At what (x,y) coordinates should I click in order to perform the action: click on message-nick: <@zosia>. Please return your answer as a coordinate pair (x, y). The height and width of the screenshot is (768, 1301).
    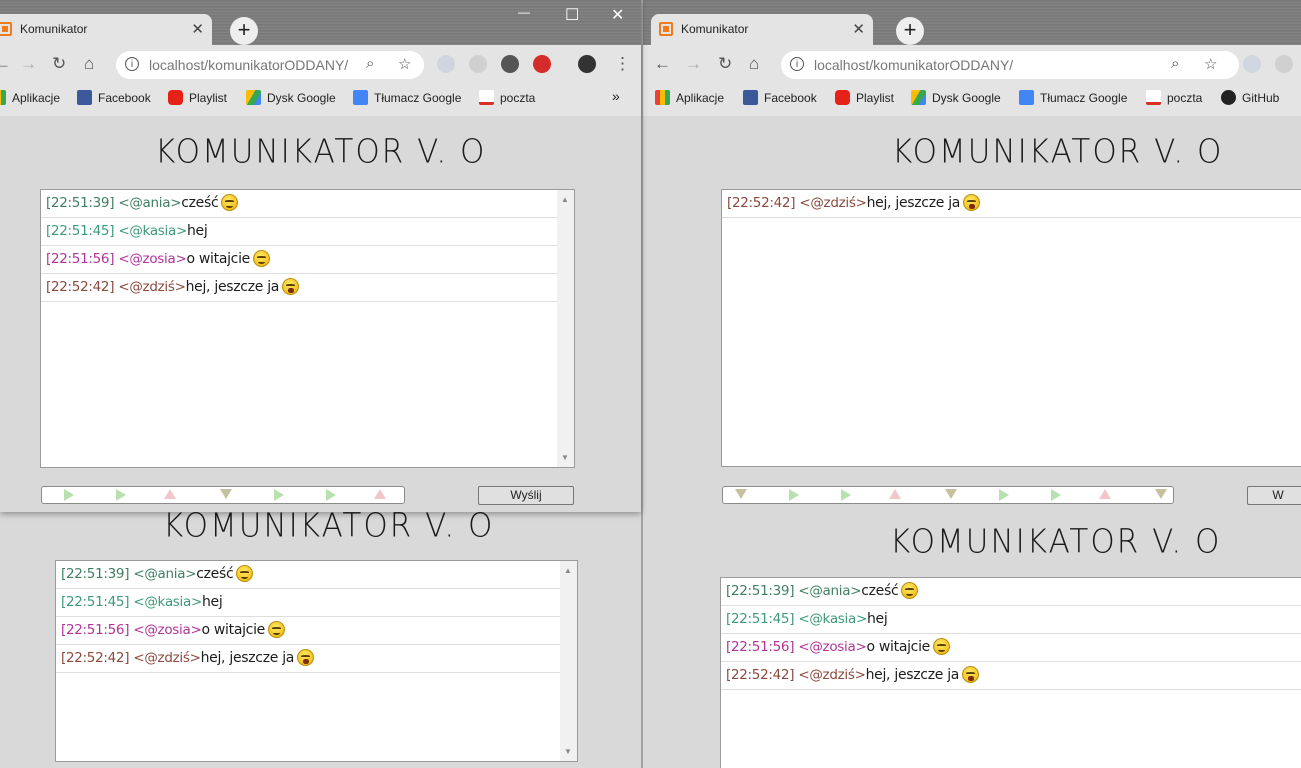
    Looking at the image, I should click on (152, 259).